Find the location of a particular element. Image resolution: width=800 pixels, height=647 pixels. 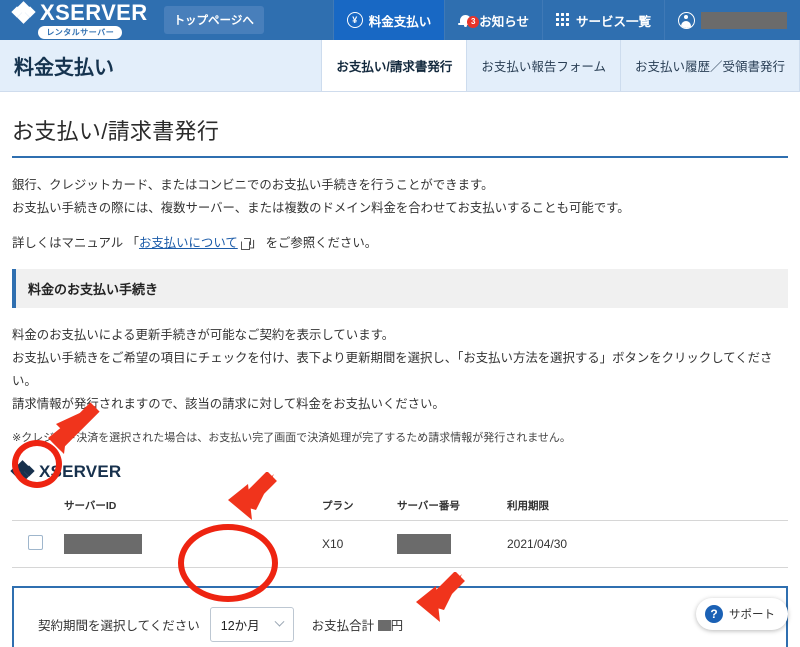

heading-rule is located at coordinates (400, 157).